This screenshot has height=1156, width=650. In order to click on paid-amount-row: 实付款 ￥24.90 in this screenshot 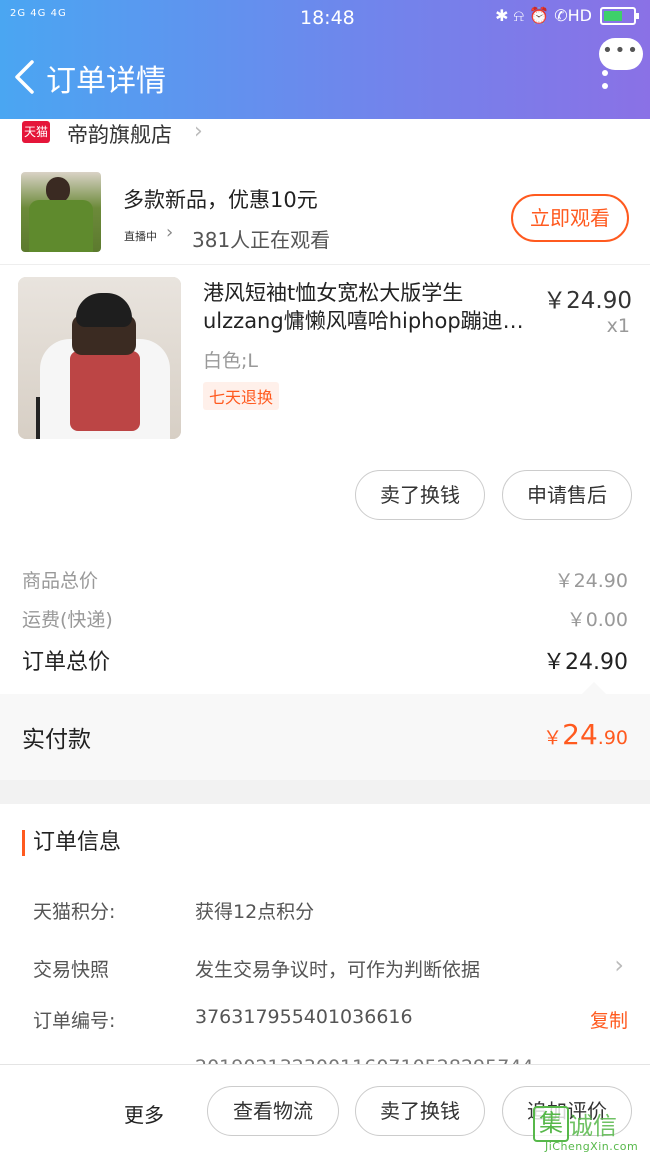, I will do `click(325, 737)`.